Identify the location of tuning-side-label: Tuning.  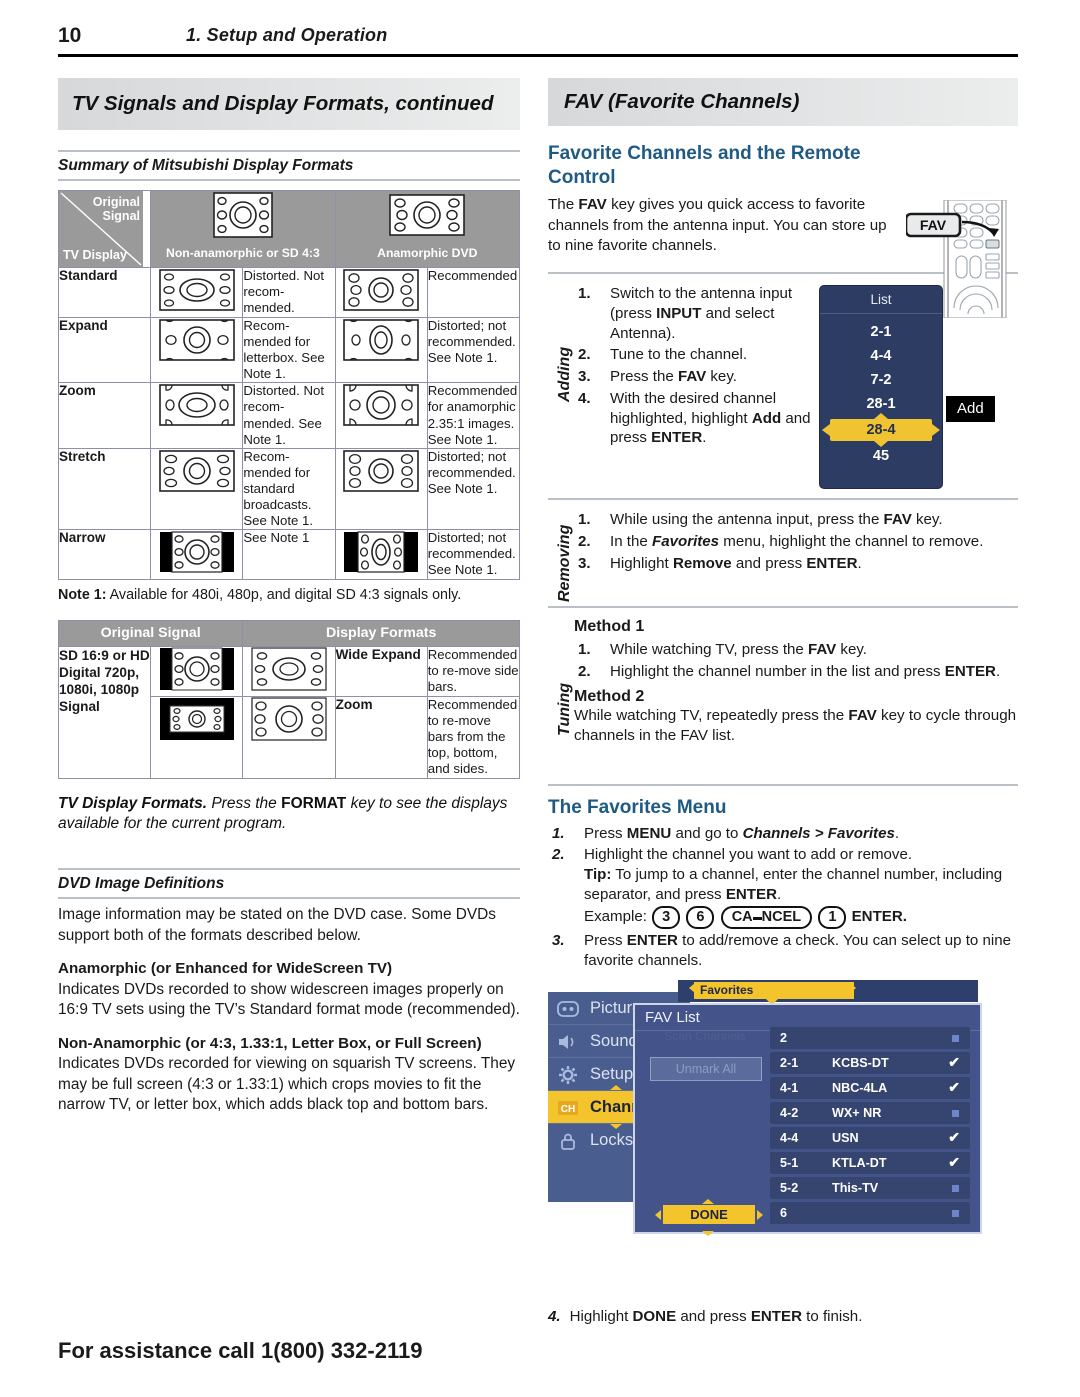
(564, 709).